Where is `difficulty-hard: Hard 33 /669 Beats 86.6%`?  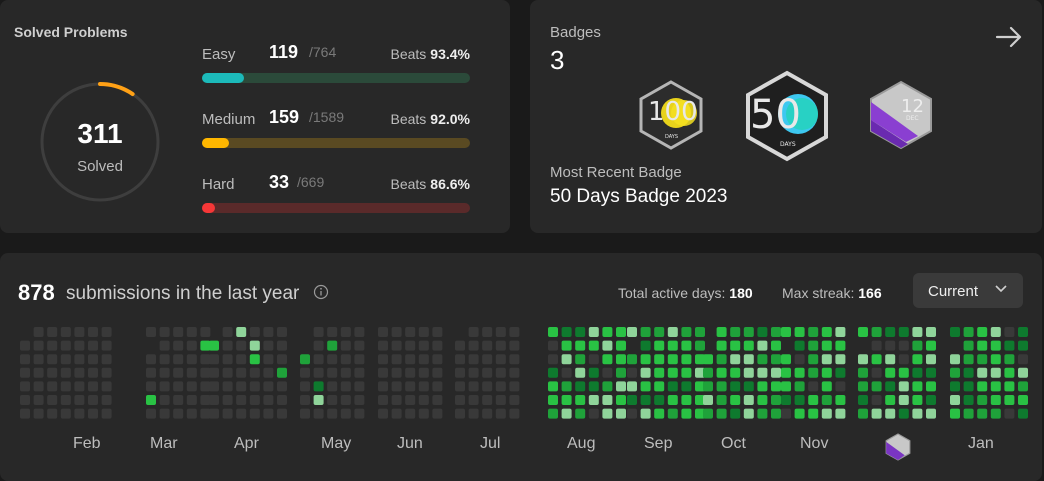 difficulty-hard: Hard 33 /669 Beats 86.6% is located at coordinates (336, 195).